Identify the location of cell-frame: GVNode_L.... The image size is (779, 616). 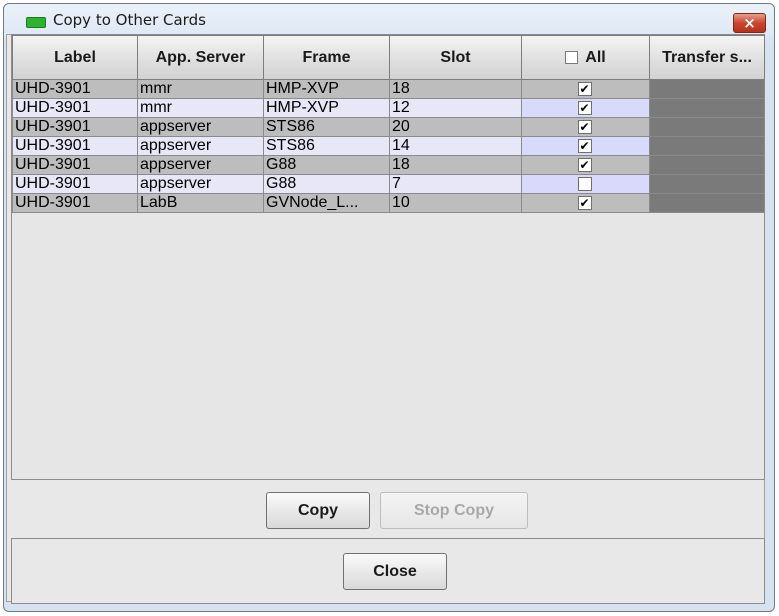
(327, 203).